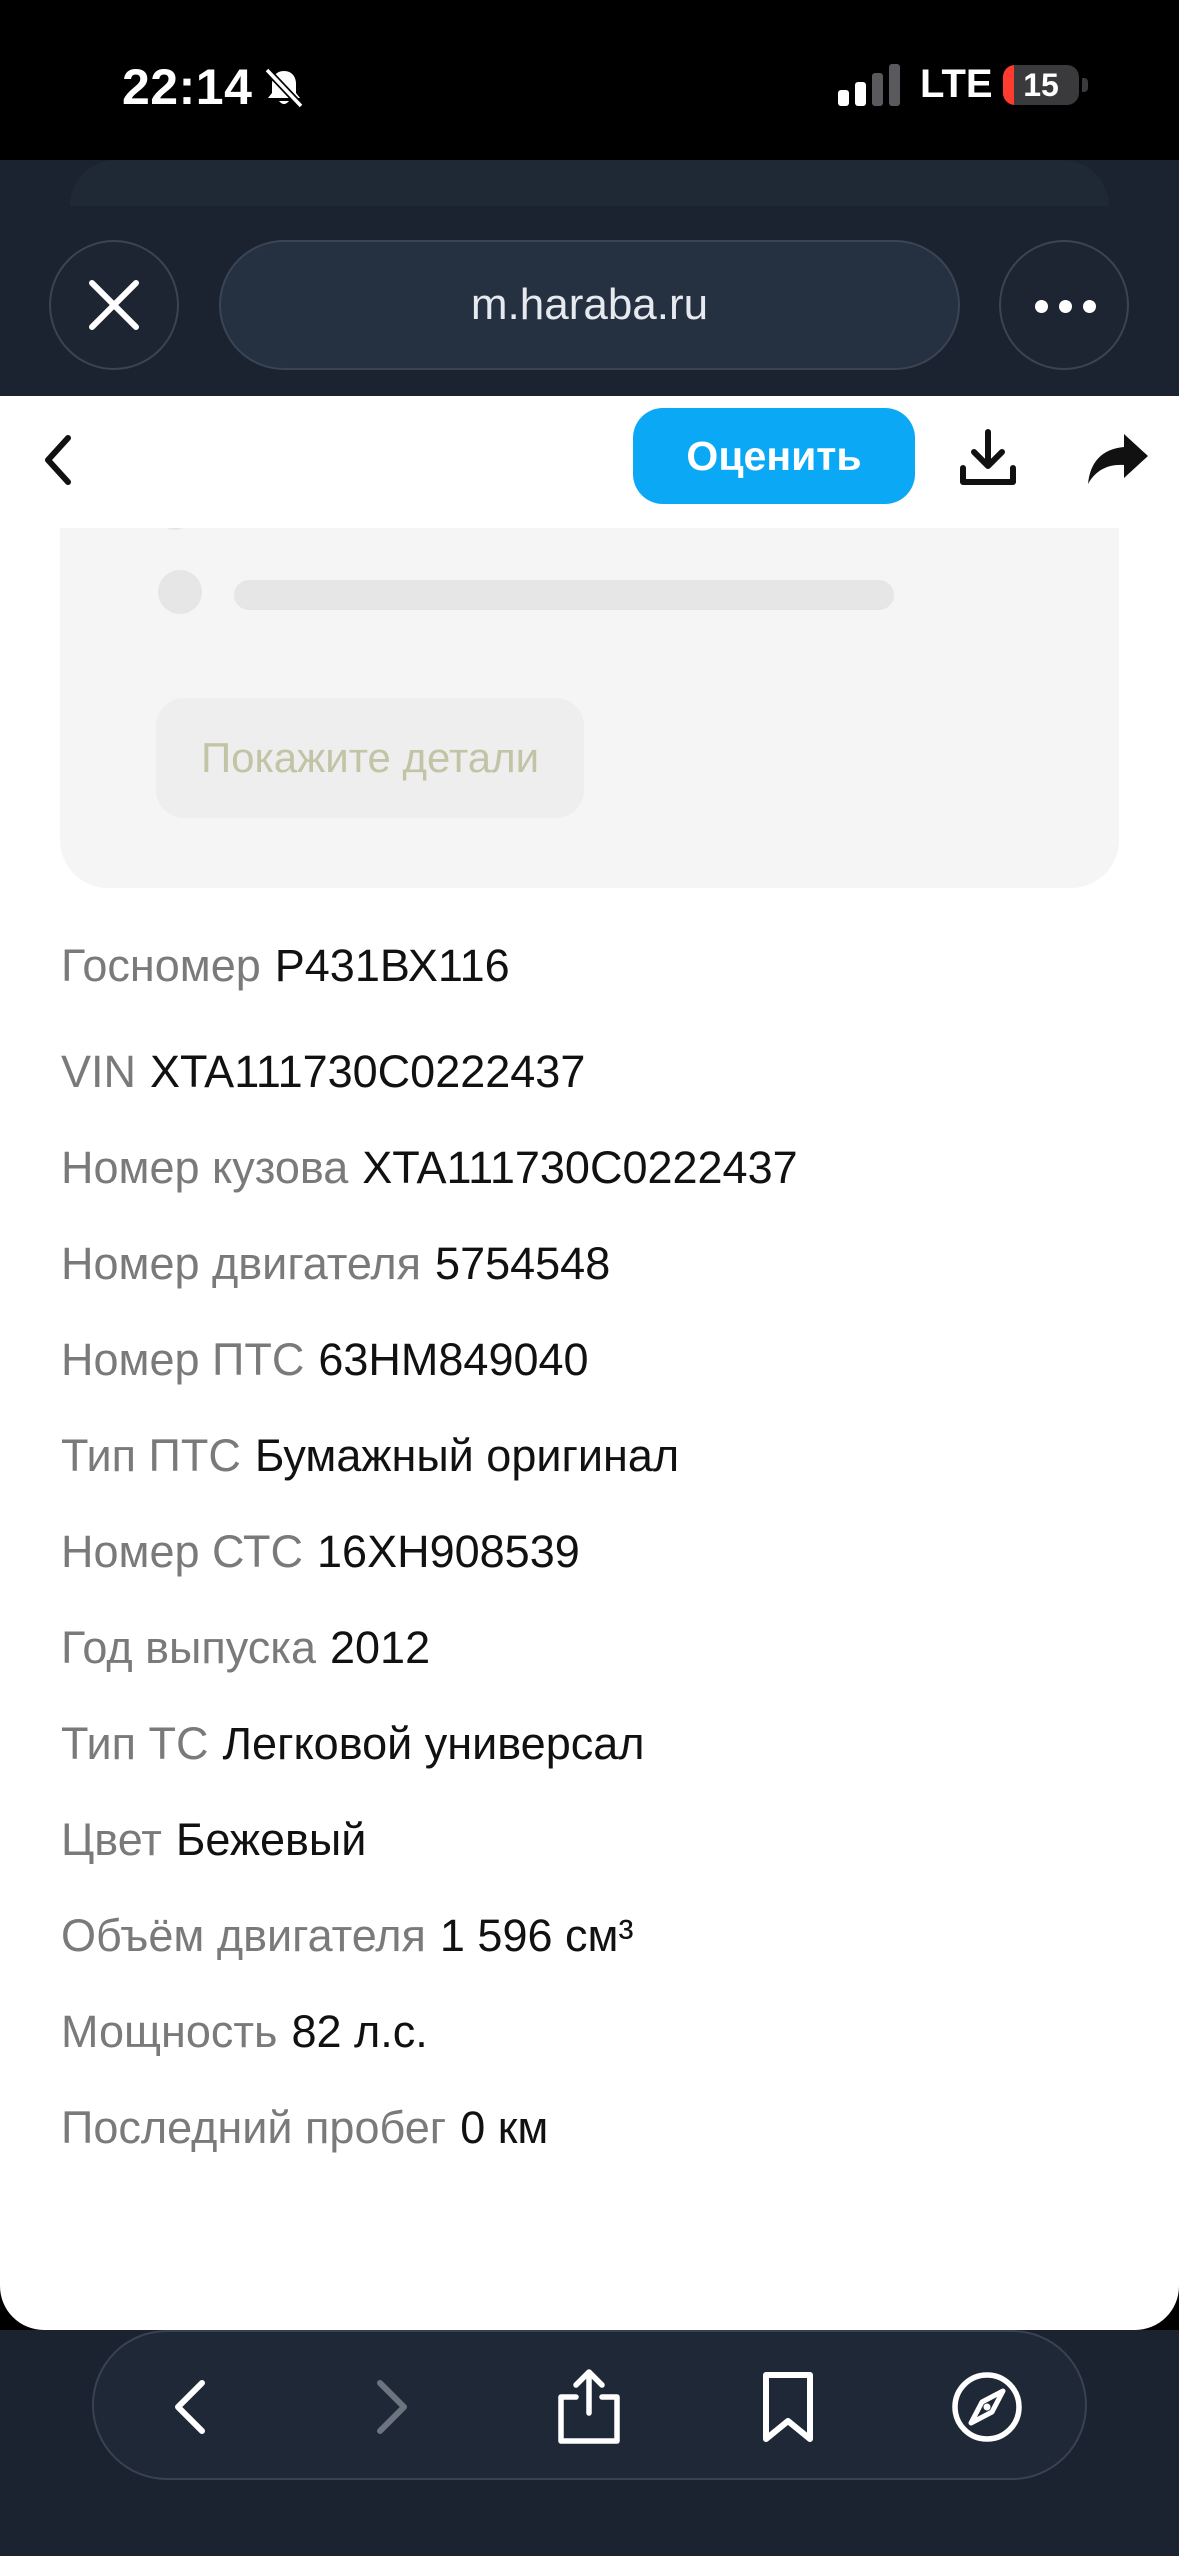 The image size is (1179, 2556). What do you see at coordinates (169, 2031) in the screenshot?
I see `info-label: Мощность` at bounding box center [169, 2031].